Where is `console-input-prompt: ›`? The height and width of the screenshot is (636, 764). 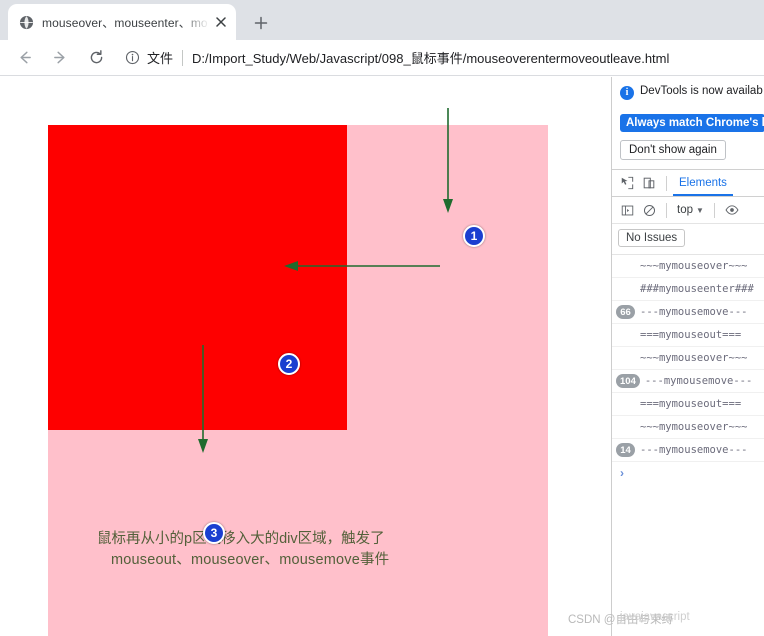
console-input-prompt: › is located at coordinates (688, 473).